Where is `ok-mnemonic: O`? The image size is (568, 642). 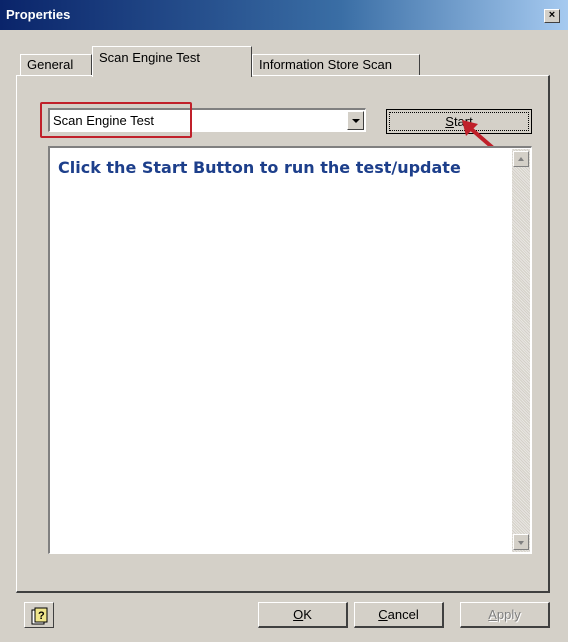
ok-mnemonic: O is located at coordinates (298, 614).